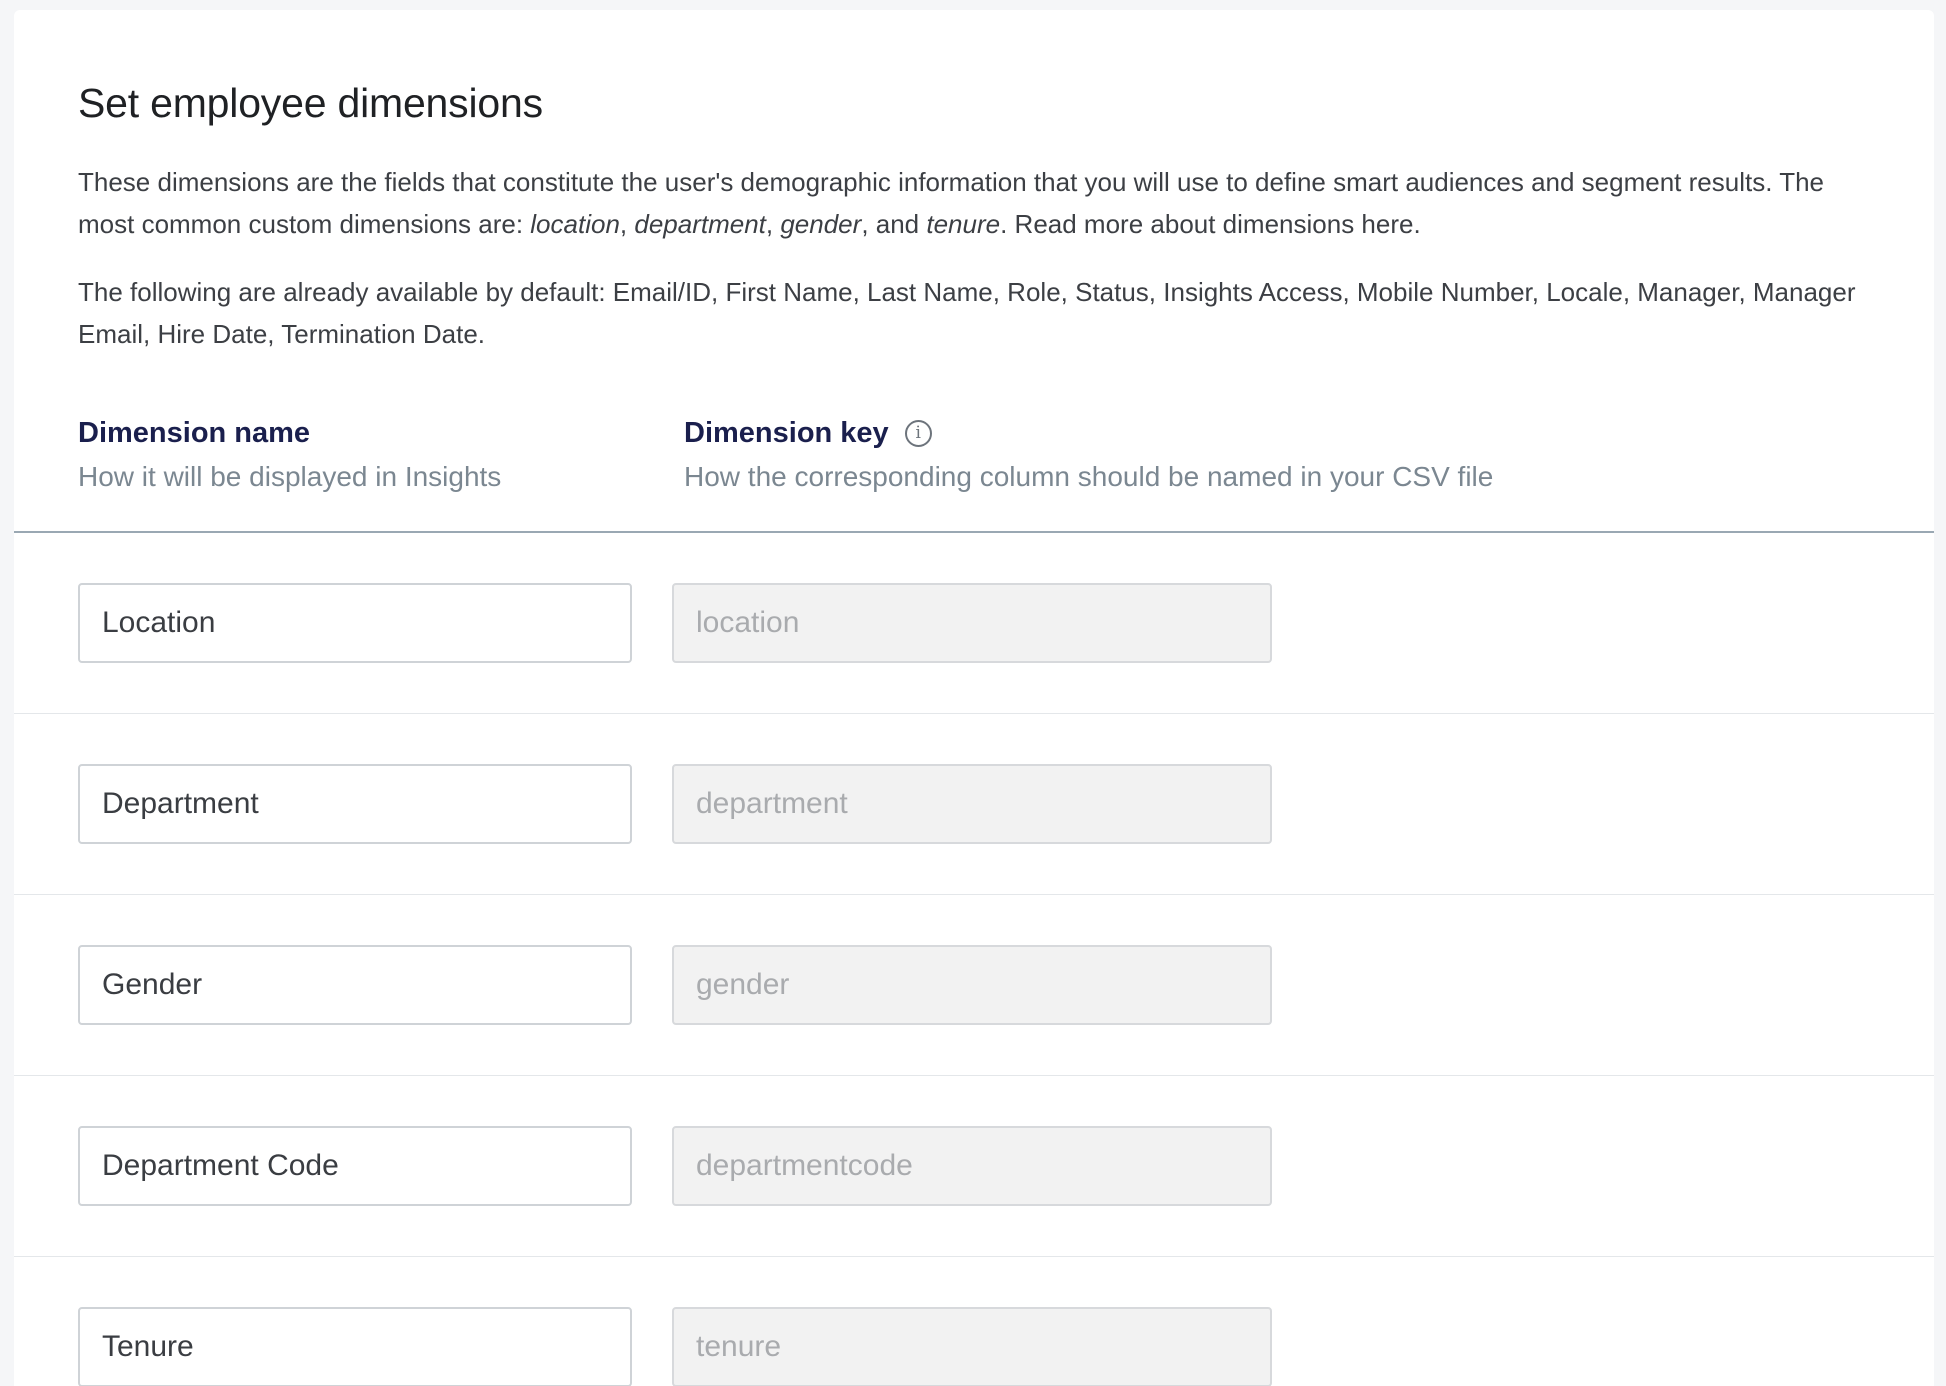  I want to click on header-dimension-key-title: Dimension key, so click(786, 432).